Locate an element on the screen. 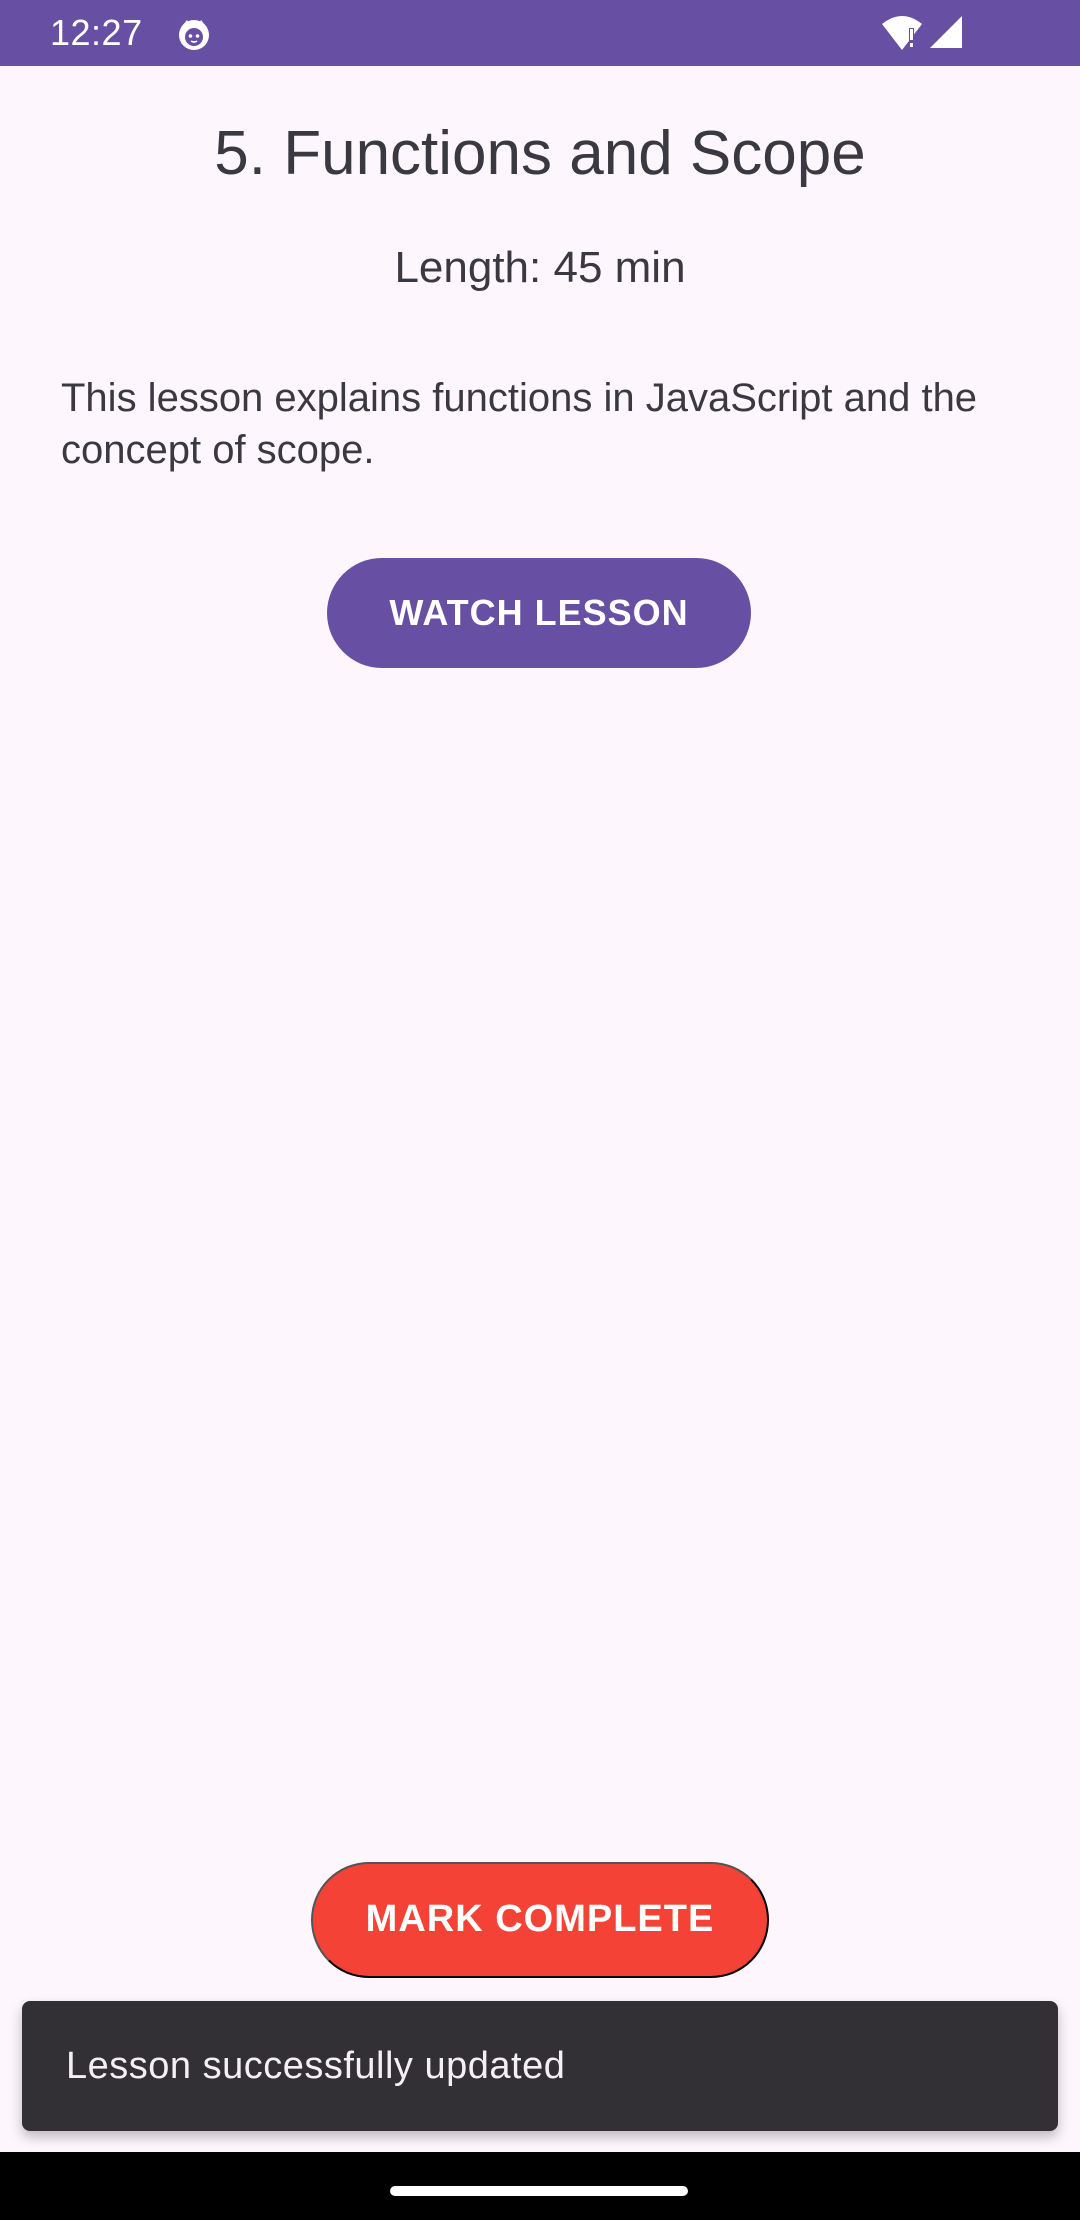 The image size is (1080, 2220). snackbar: Lesson successfully updated is located at coordinates (540, 2066).